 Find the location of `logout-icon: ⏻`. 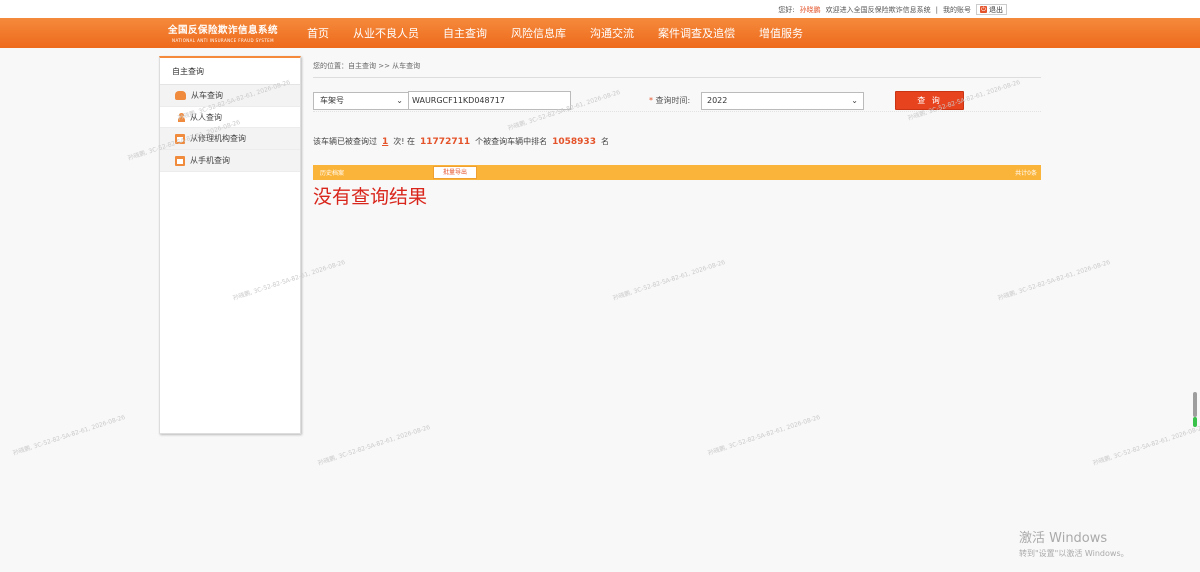

logout-icon: ⏻ is located at coordinates (983, 9).